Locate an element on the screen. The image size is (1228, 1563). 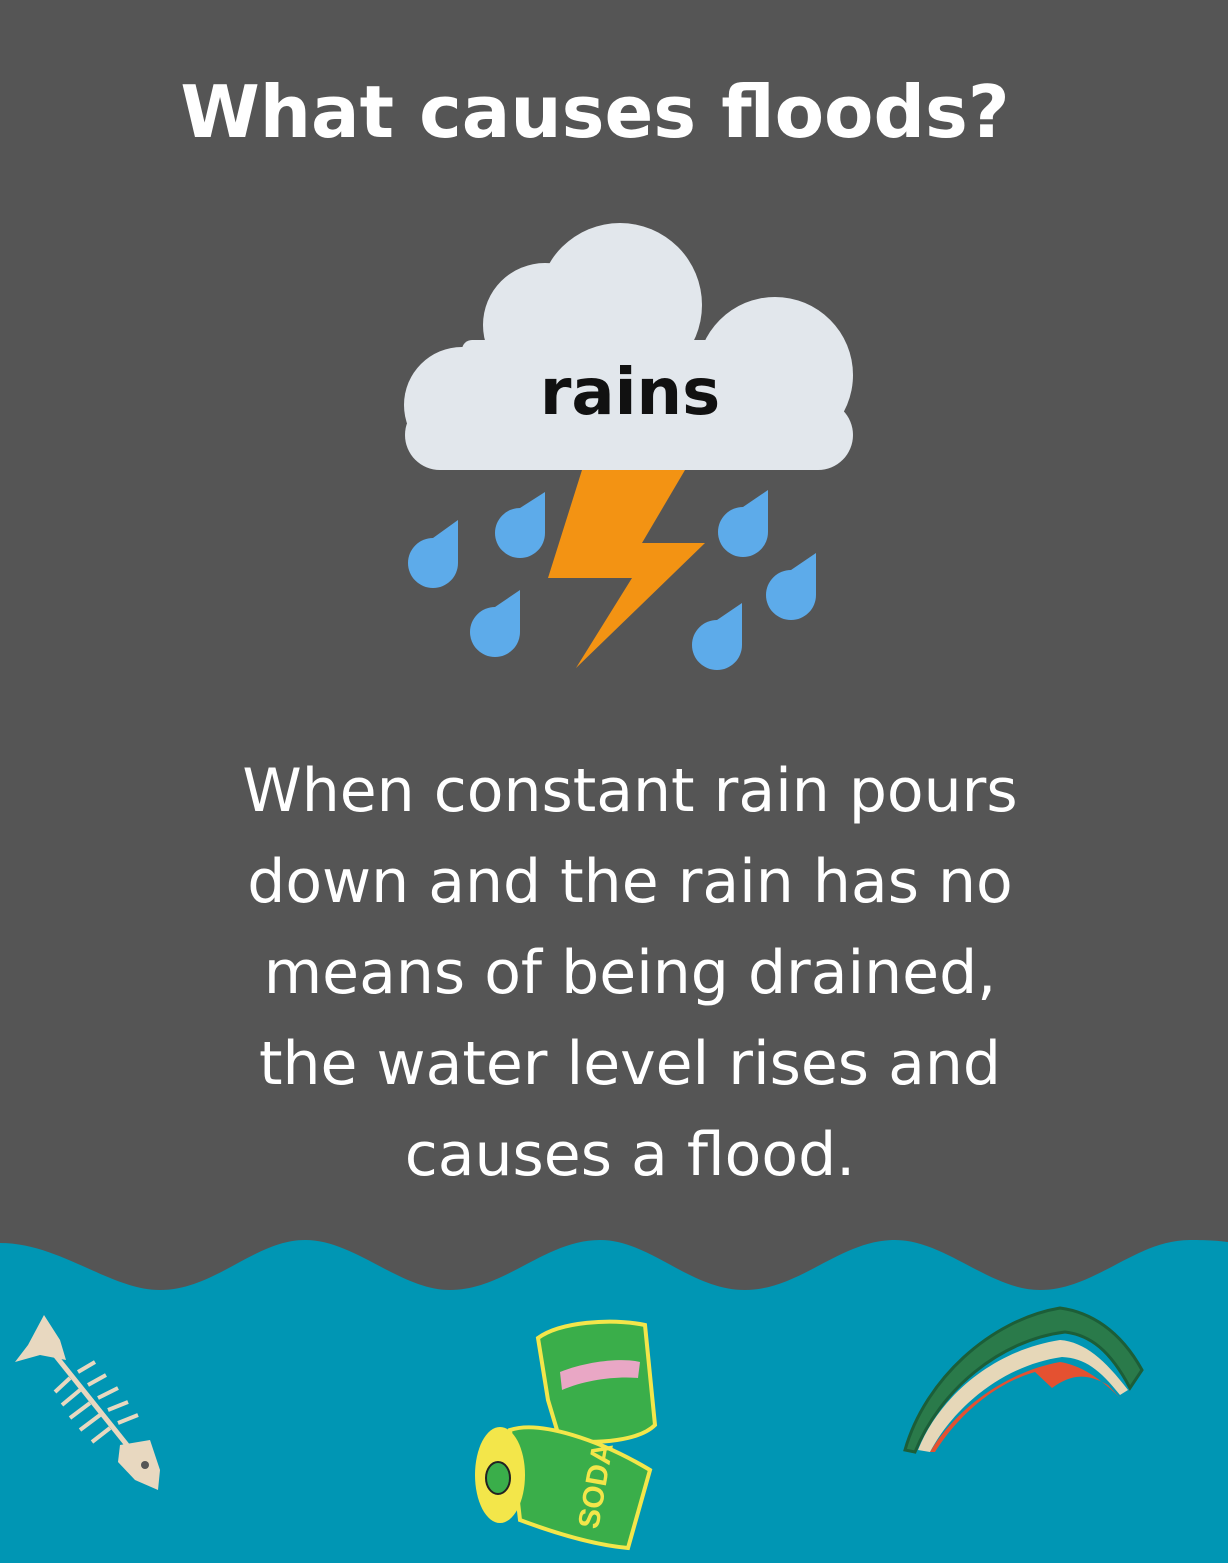
page-title: What causes floods? is located at coordinates (595, 112).